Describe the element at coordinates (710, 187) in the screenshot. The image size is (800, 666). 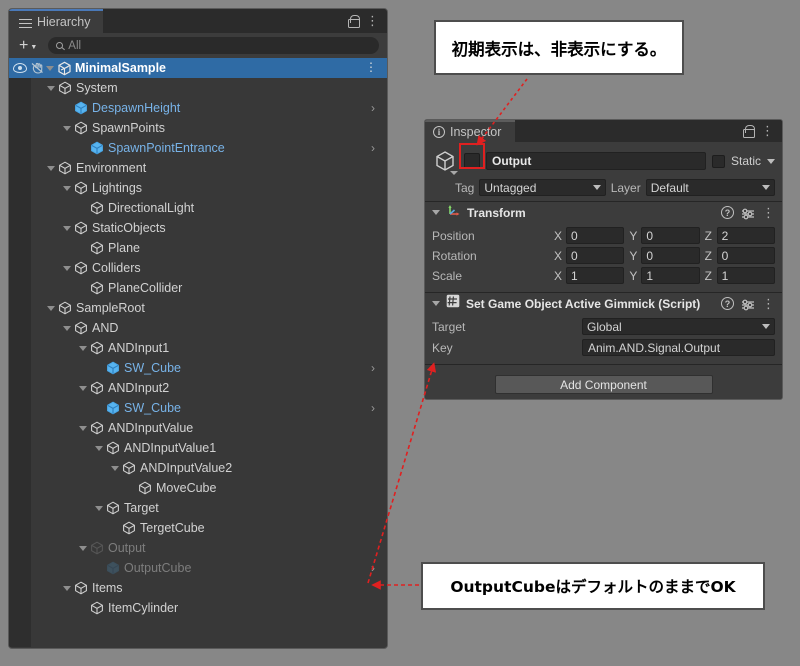
I see `layer-dropdown: Default` at that location.